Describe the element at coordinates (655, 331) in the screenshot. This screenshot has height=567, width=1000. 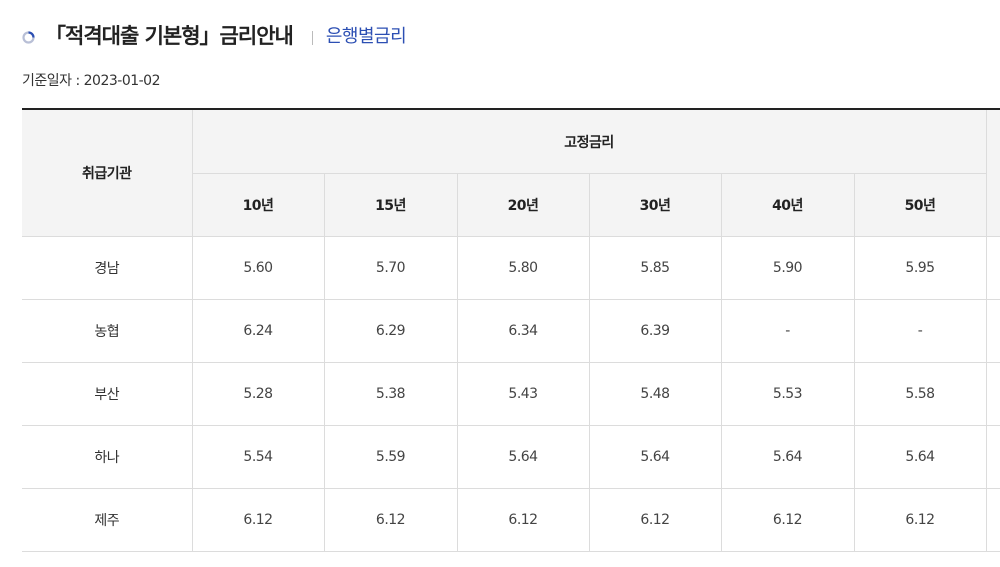
I see `rate-cell: 6.39` at that location.